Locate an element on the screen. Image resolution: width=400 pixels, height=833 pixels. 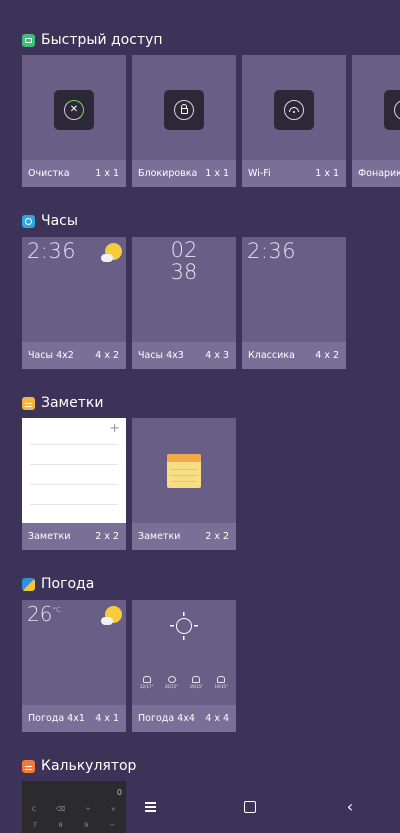
widget-caption: Классика 4 x 2 is located at coordinates (294, 355).